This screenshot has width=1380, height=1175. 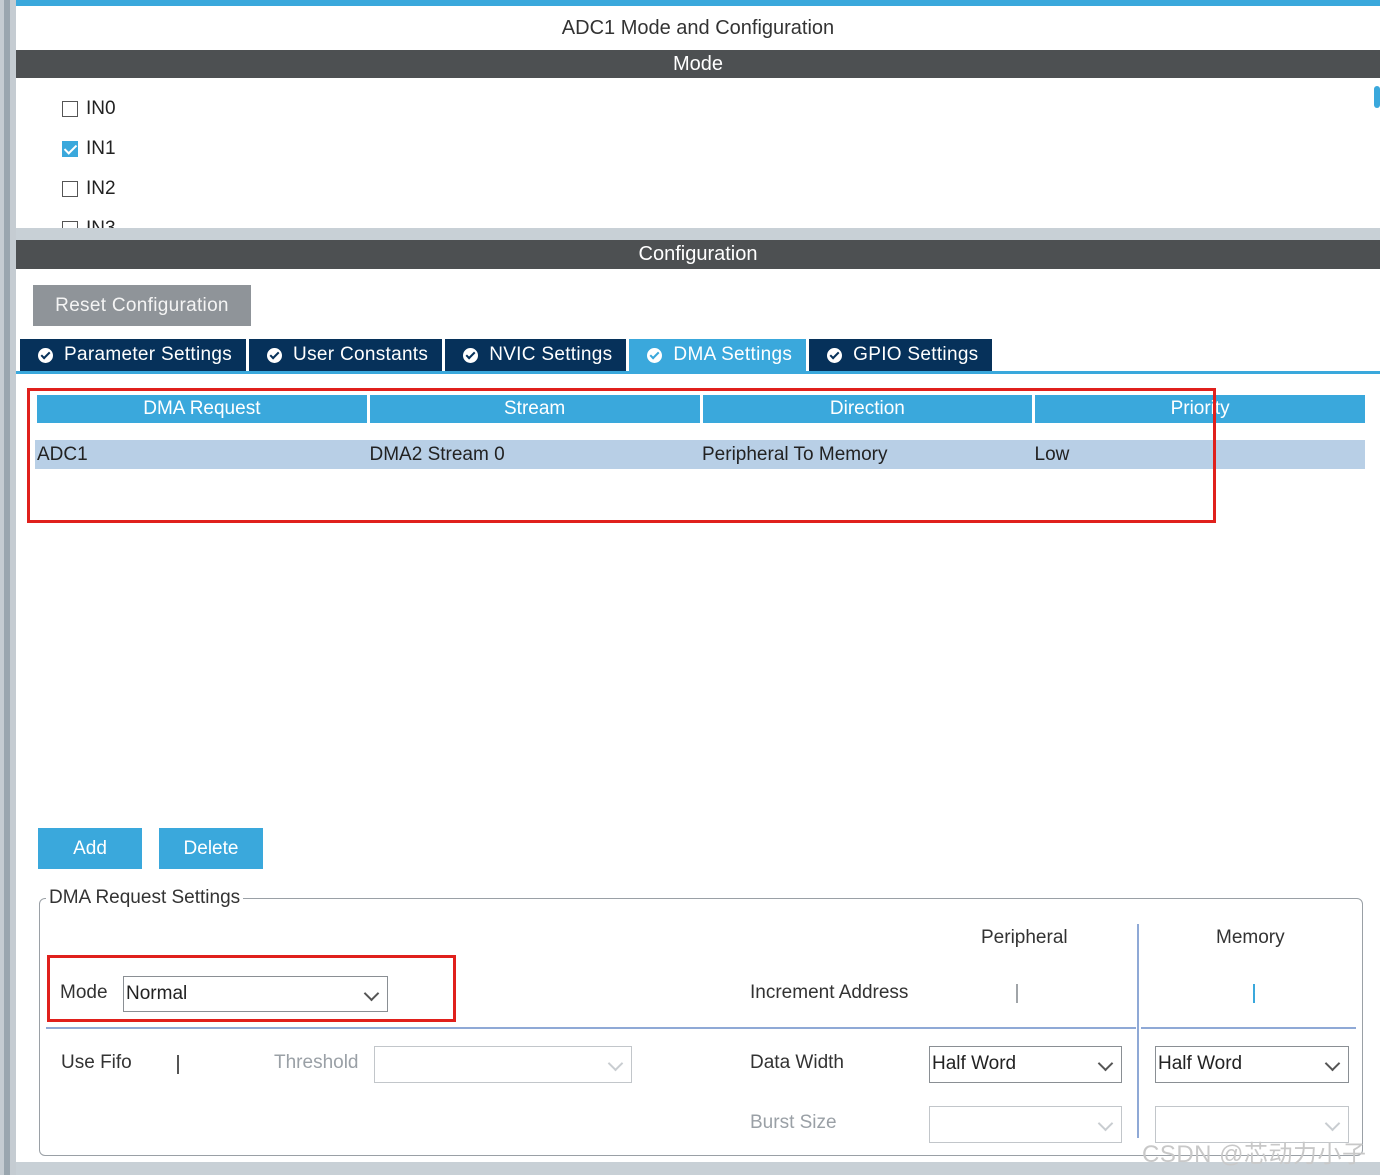 I want to click on mode-scrollbar-thumb, so click(x=1377, y=97).